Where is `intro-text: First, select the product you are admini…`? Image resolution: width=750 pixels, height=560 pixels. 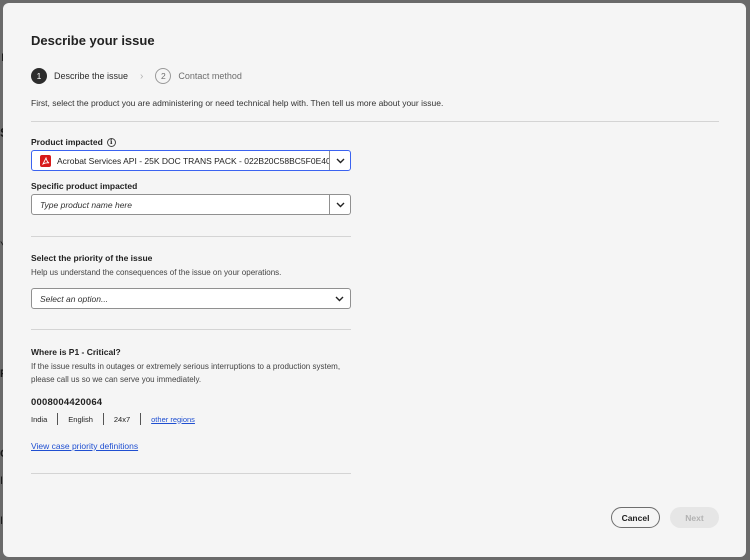
intro-text: First, select the product you are admini… is located at coordinates (237, 103).